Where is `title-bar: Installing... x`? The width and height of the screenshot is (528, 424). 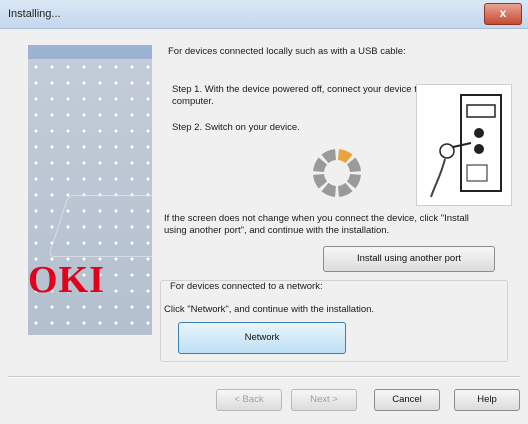
title-bar: Installing... x is located at coordinates (264, 14).